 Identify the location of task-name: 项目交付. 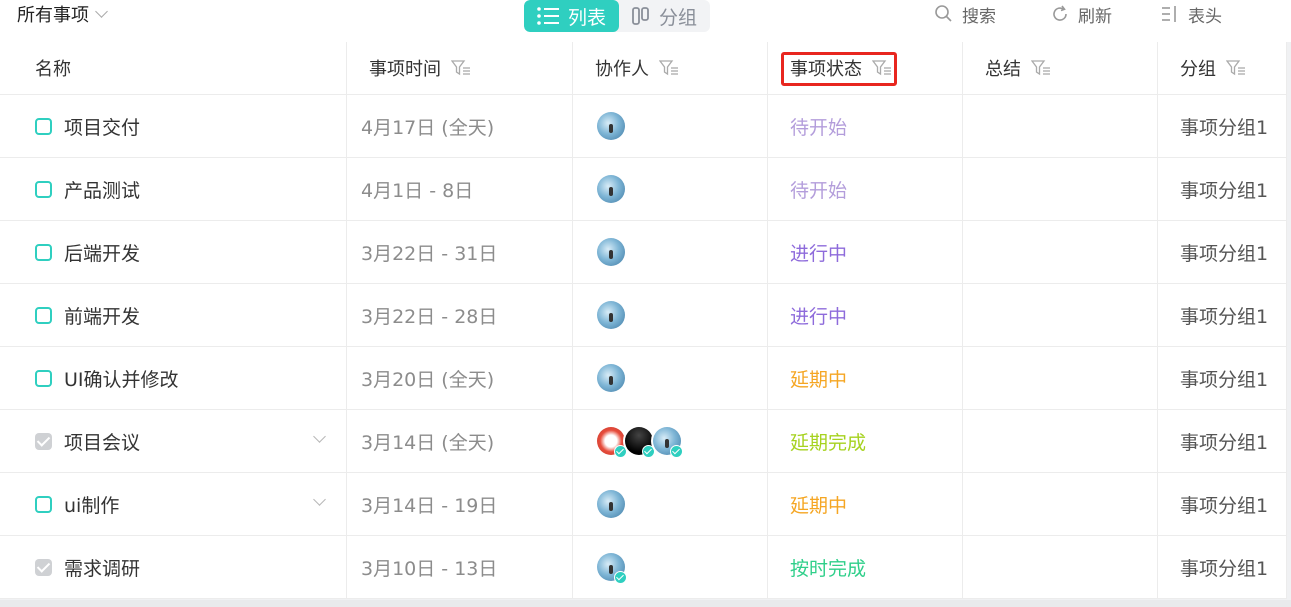
(102, 126).